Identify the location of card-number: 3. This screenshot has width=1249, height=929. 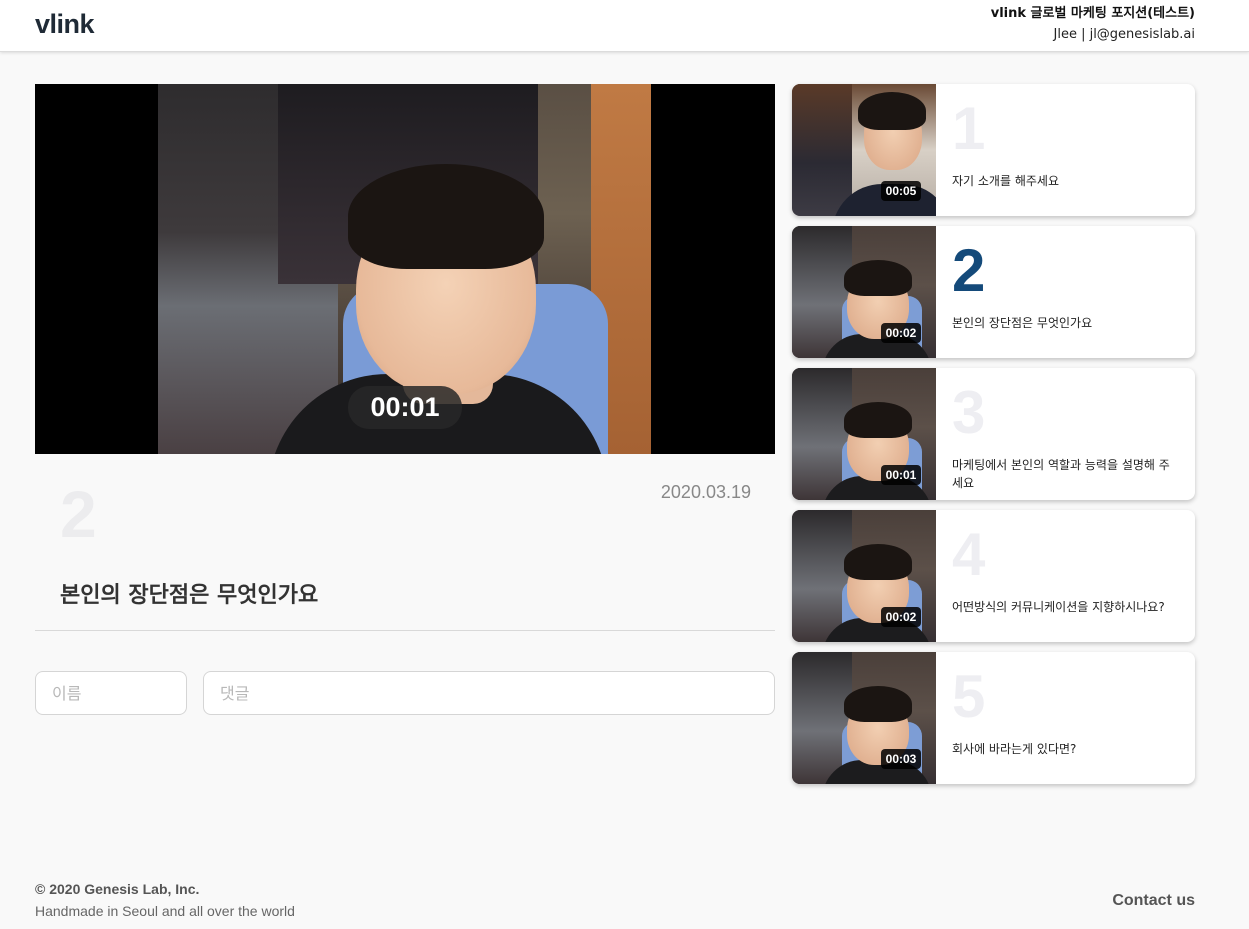
(969, 412).